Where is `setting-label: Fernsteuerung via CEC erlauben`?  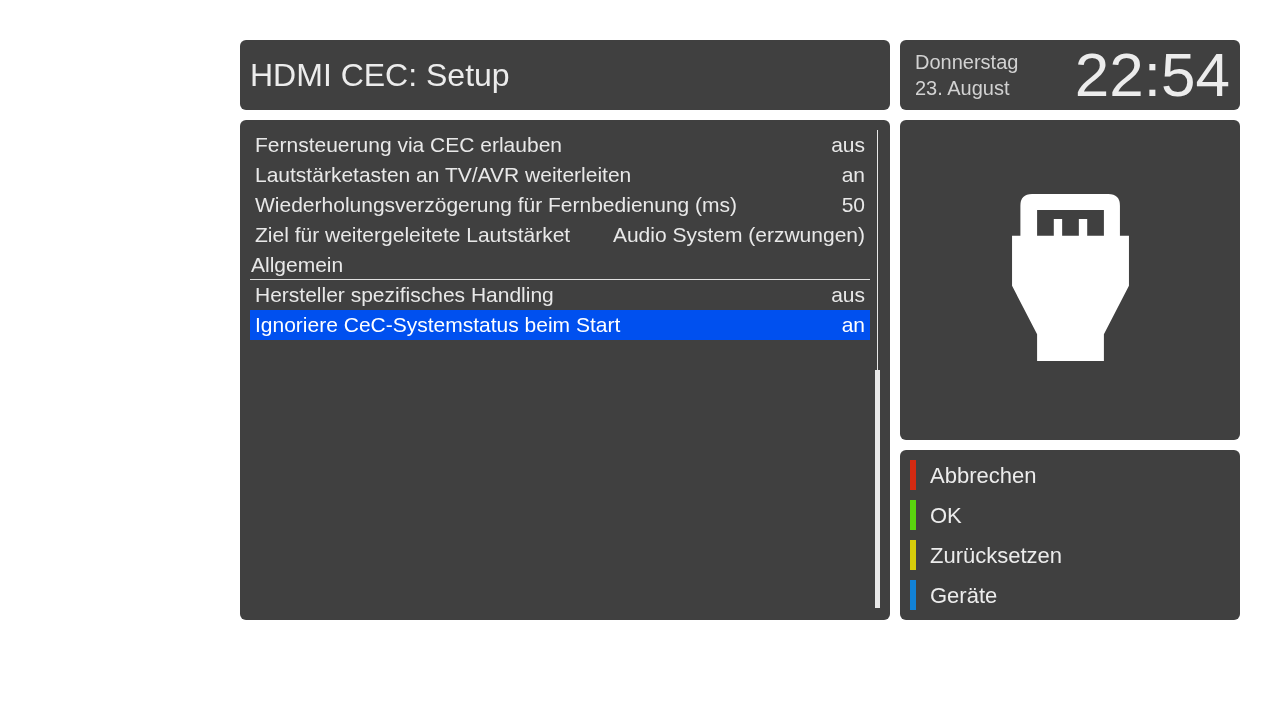 setting-label: Fernsteuerung via CEC erlauben is located at coordinates (408, 145).